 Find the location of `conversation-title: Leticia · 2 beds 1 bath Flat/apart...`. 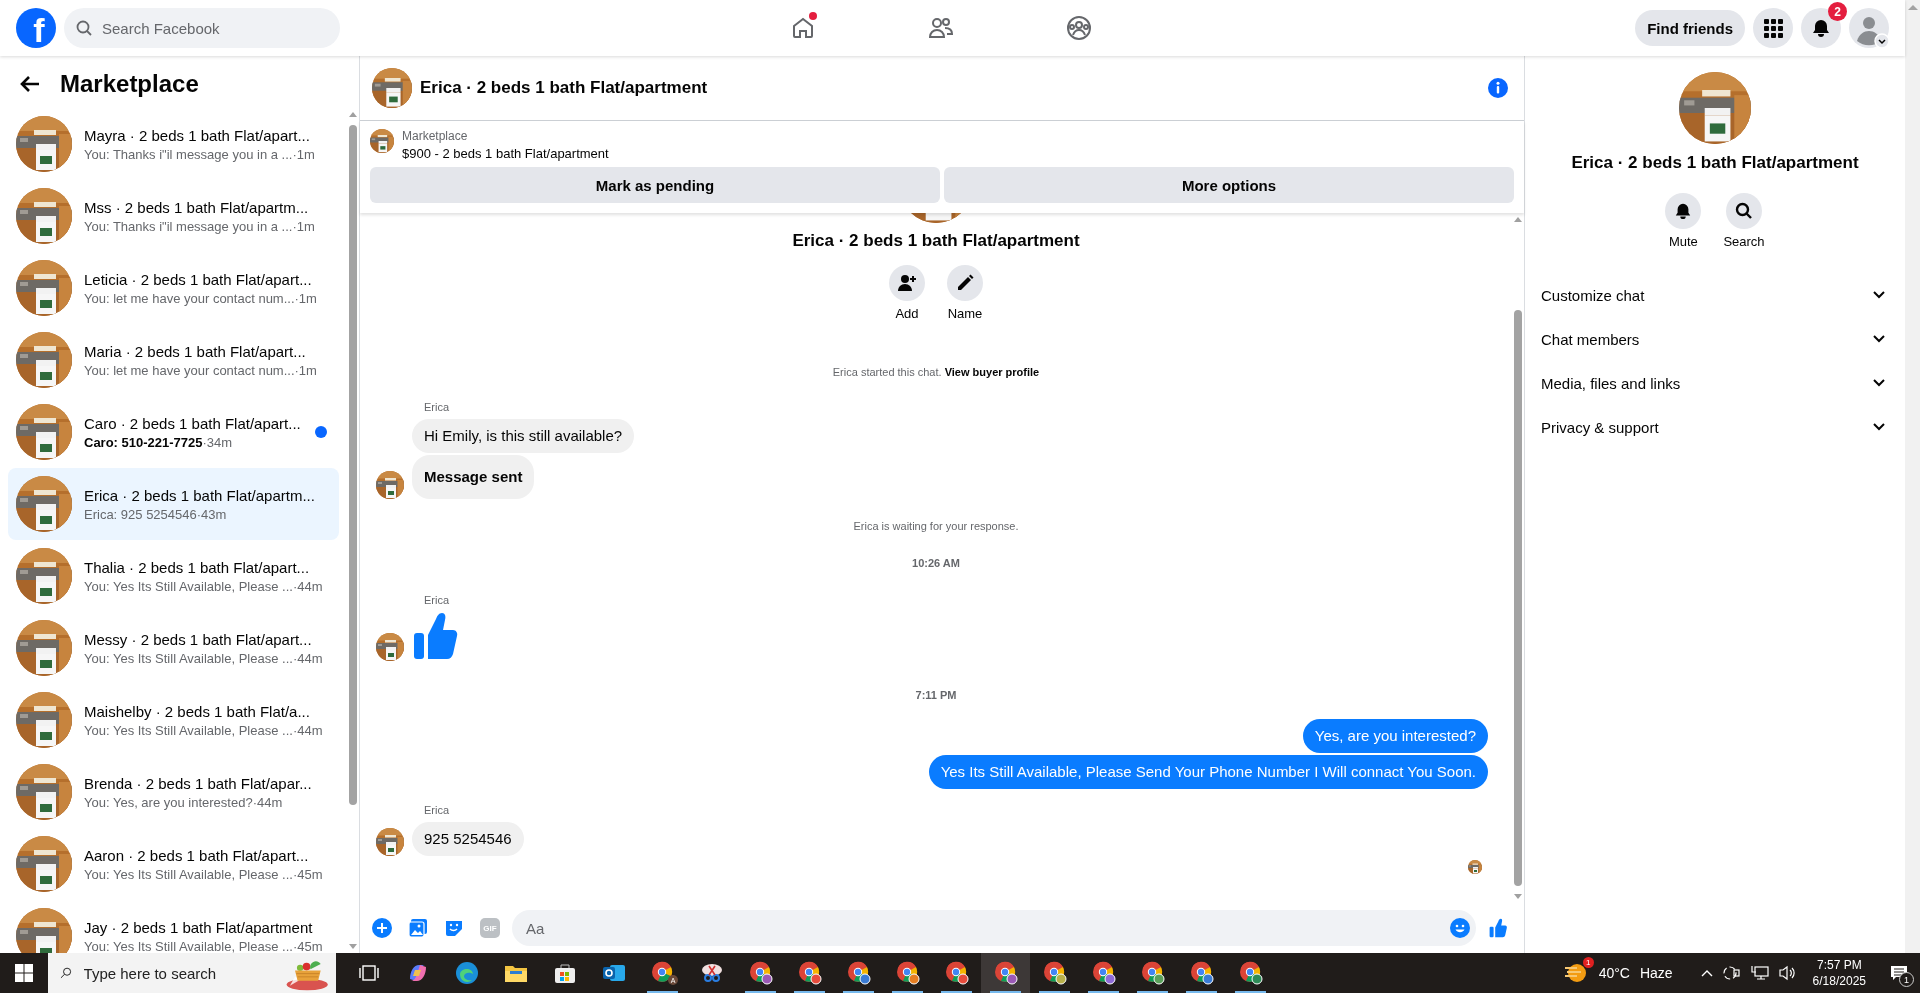

conversation-title: Leticia · 2 beds 1 bath Flat/apart... is located at coordinates (198, 279).